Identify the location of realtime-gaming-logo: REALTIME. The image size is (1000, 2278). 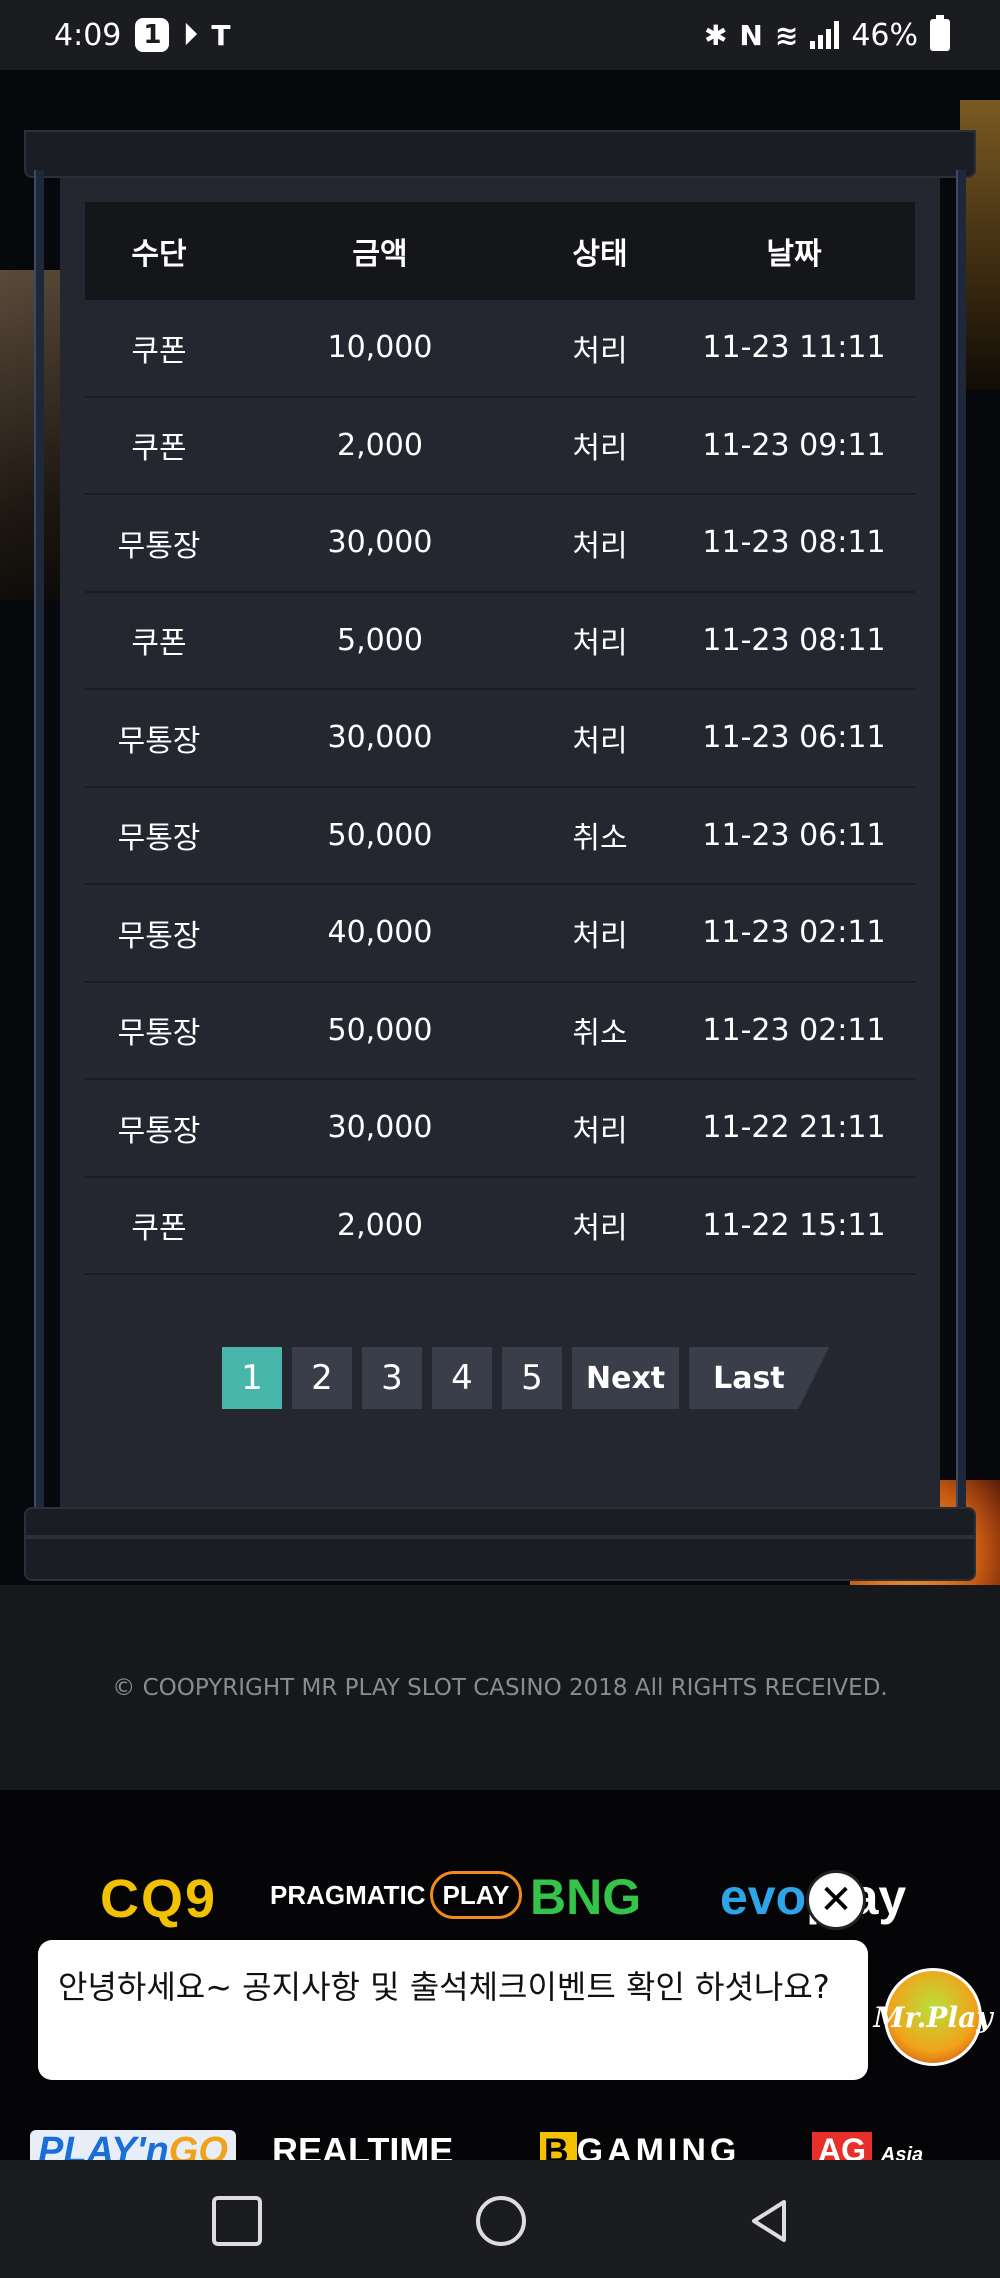
(363, 2145).